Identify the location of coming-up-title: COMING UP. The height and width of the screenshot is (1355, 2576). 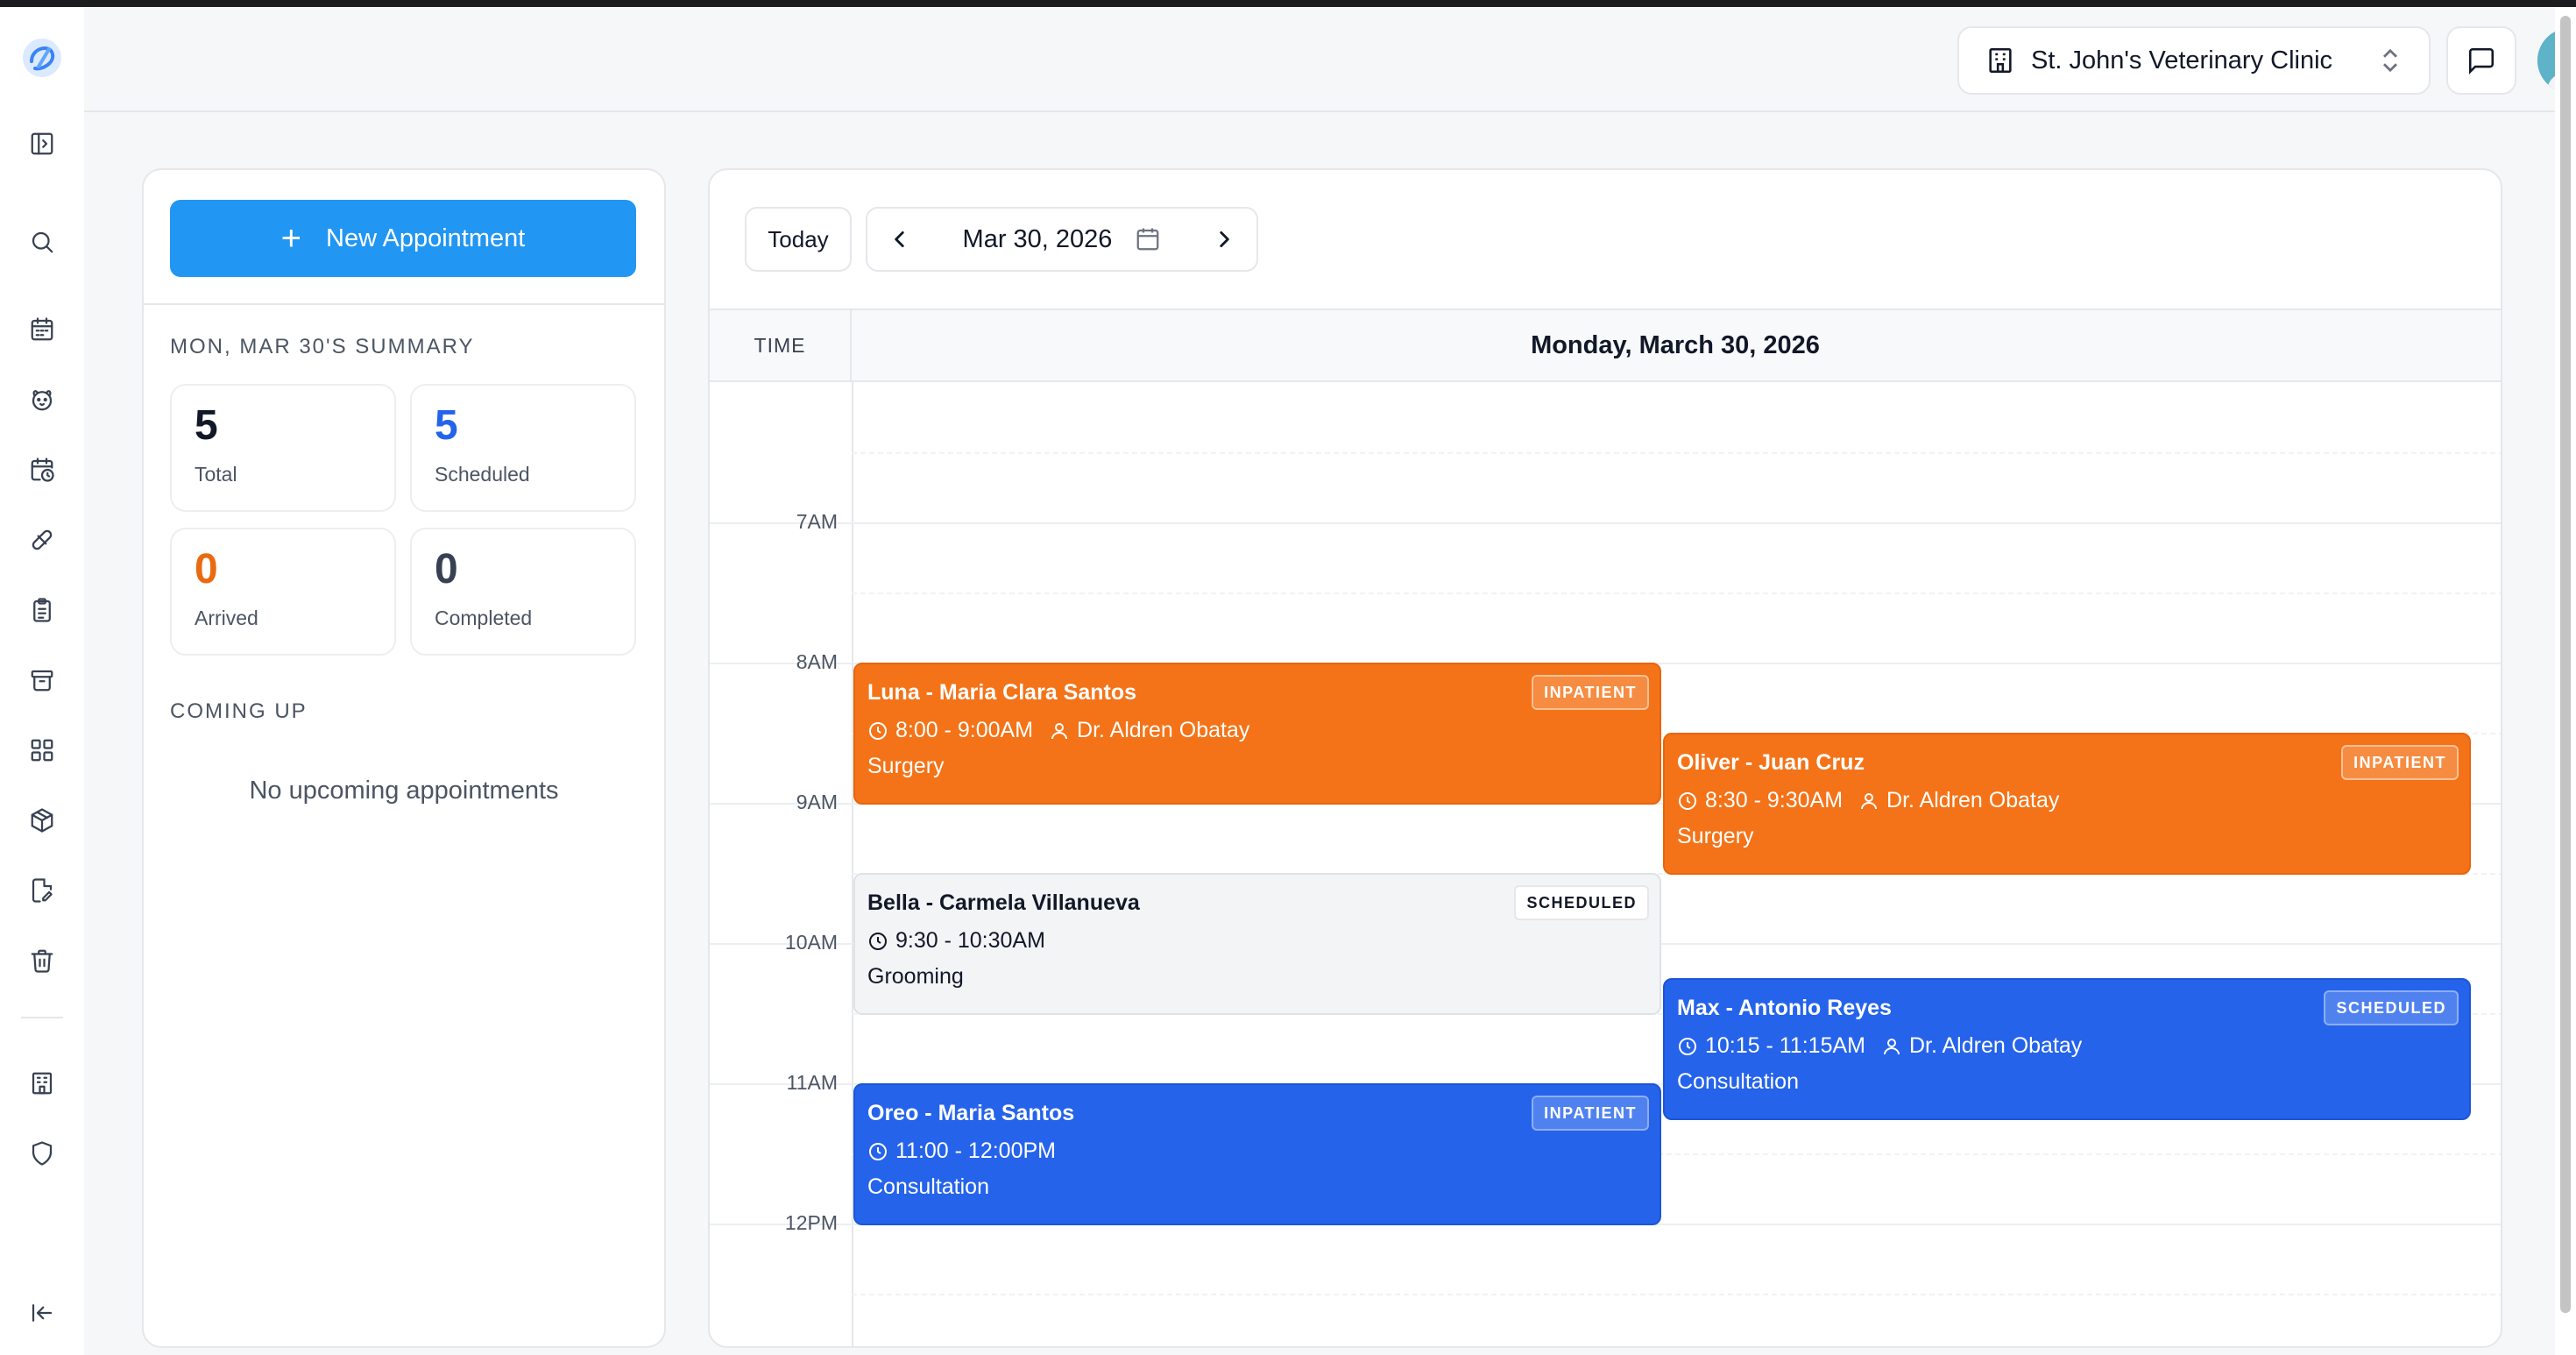
(239, 711).